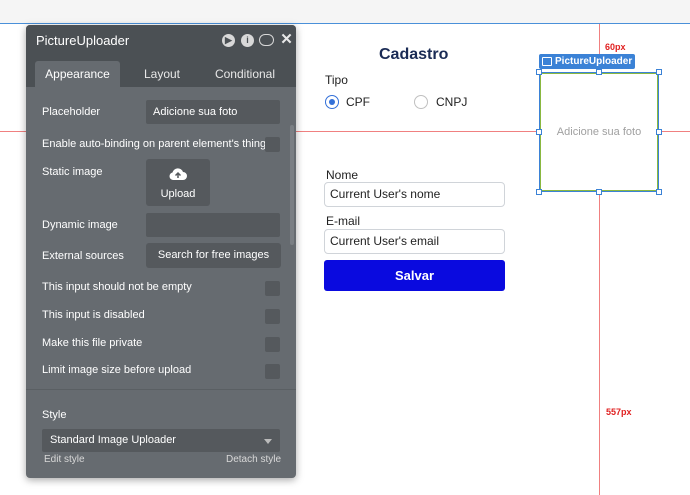 This screenshot has height=495, width=690. Describe the element at coordinates (619, 412) in the screenshot. I see `right-distance-label: 557px` at that location.